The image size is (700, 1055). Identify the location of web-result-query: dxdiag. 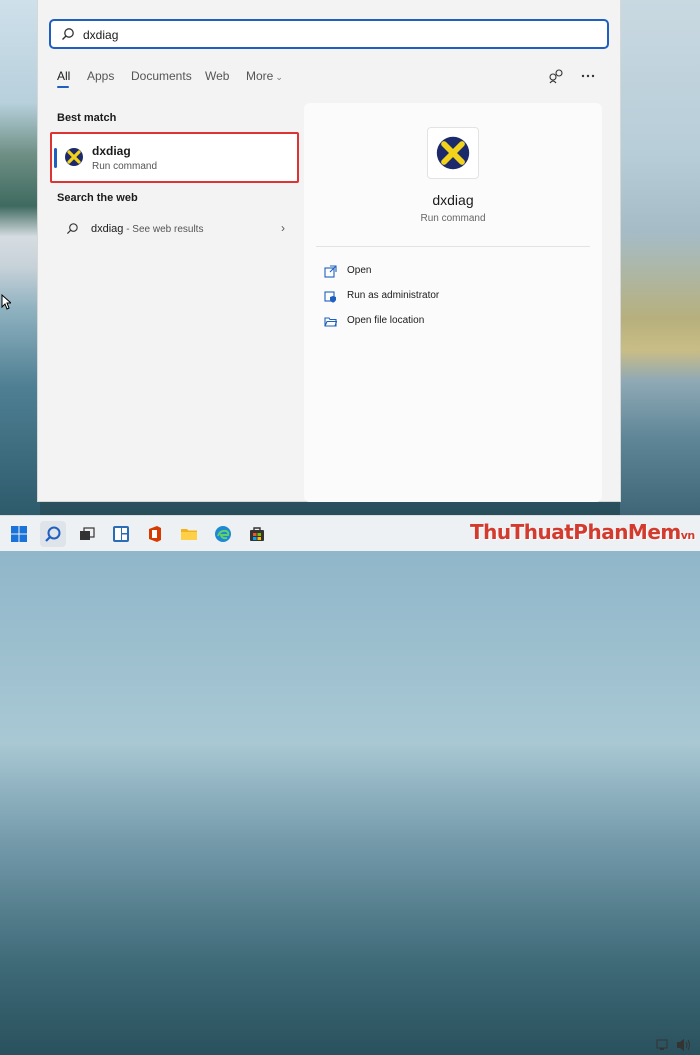
(107, 229).